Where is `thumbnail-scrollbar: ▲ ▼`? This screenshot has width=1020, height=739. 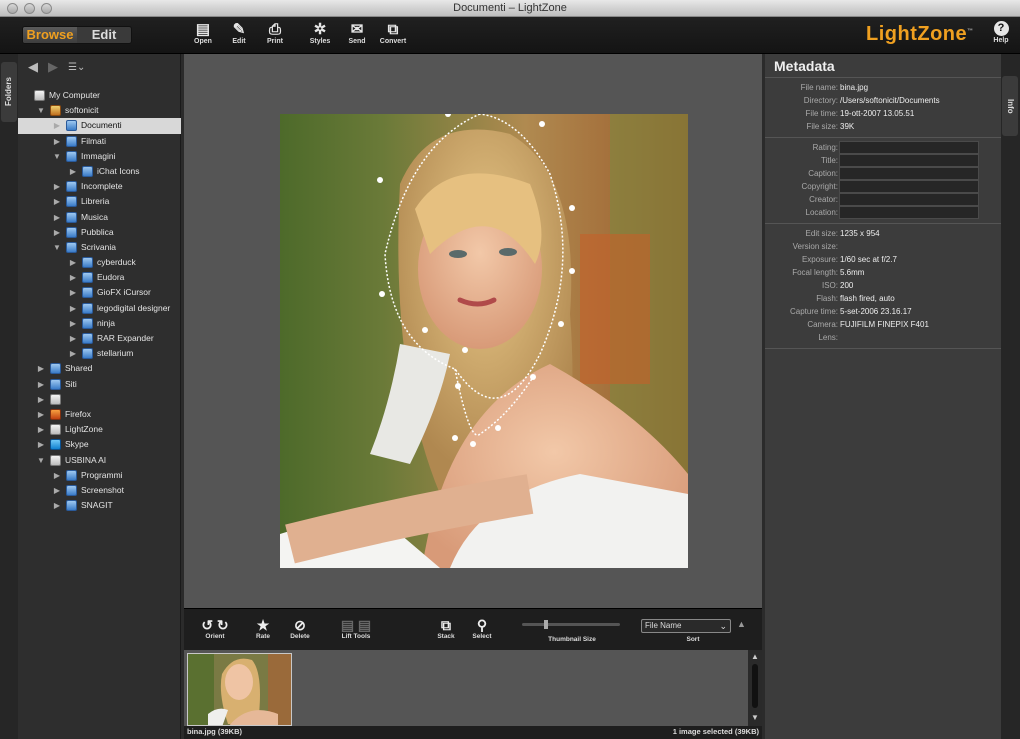 thumbnail-scrollbar: ▲ ▼ is located at coordinates (755, 688).